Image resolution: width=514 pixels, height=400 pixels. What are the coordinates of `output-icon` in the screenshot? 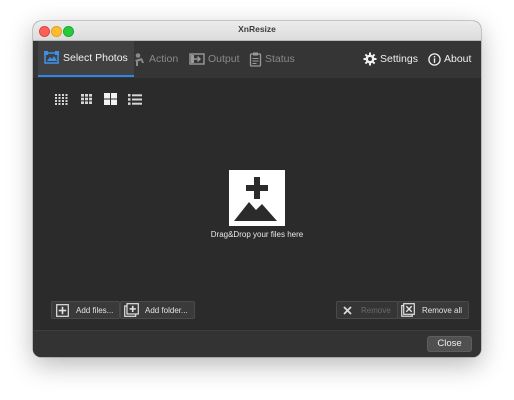 It's located at (197, 59).